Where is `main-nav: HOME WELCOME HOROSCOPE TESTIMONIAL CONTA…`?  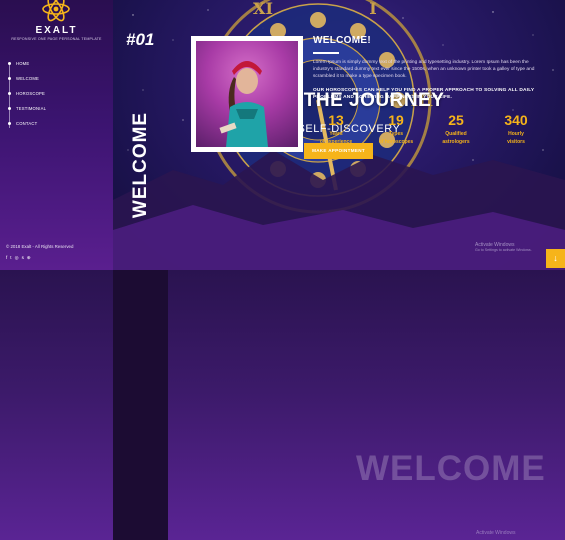
main-nav: HOME WELCOME HOROSCOPE TESTIMONIAL CONTA… is located at coordinates (58, 95).